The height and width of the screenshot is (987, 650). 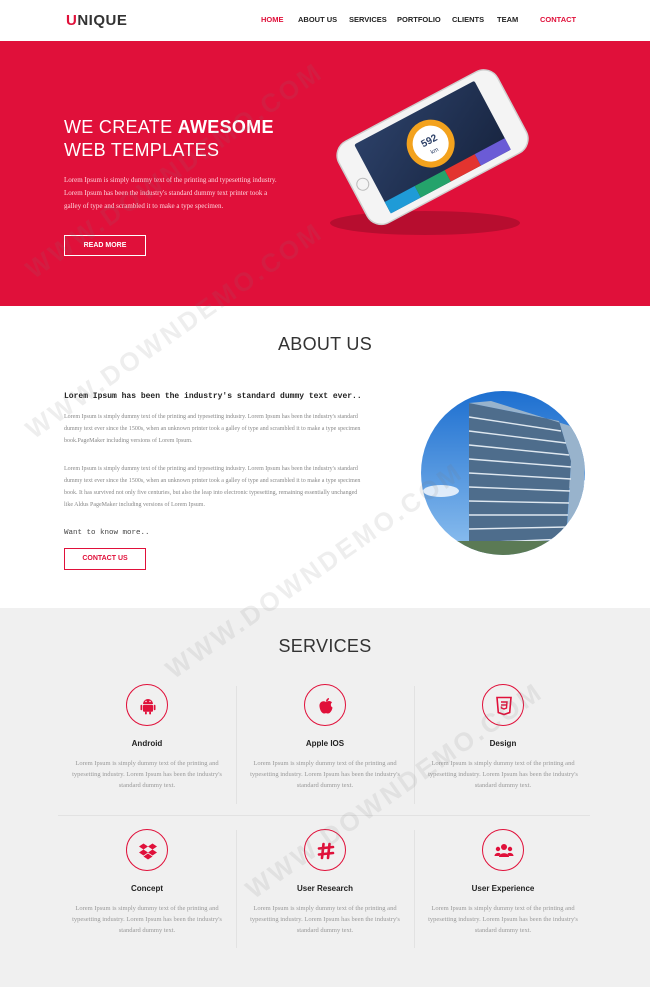 I want to click on service-name: Design, so click(x=503, y=743).